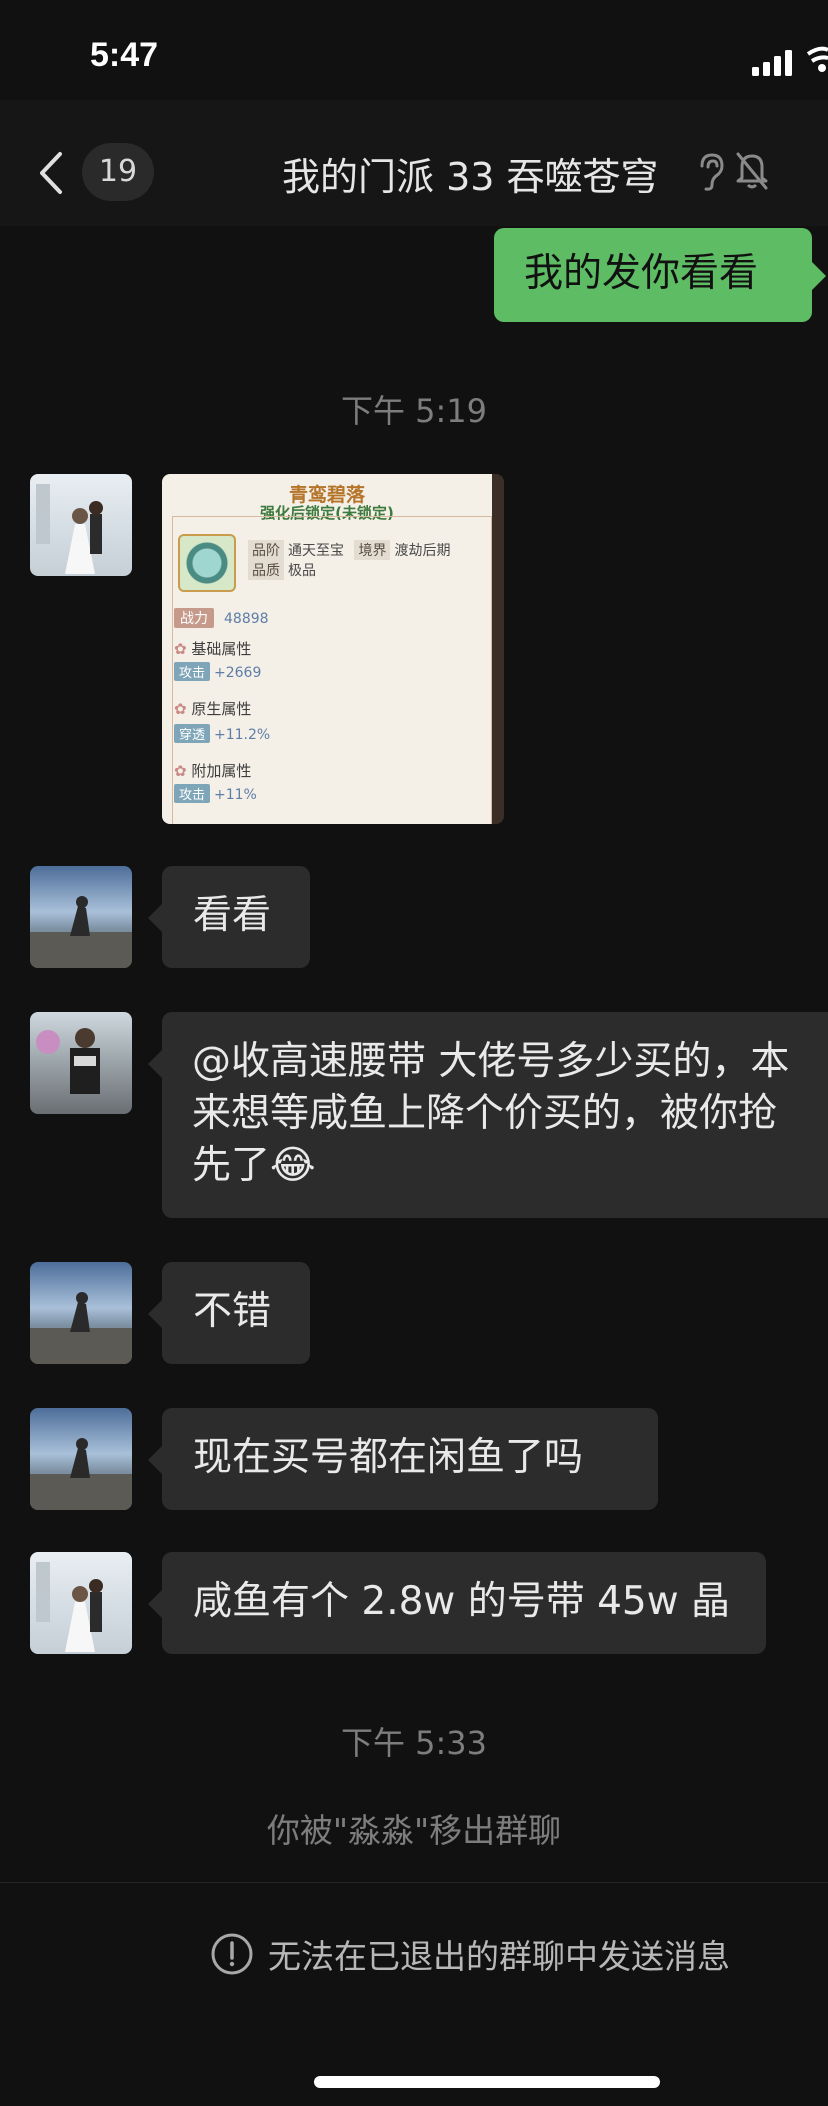  Describe the element at coordinates (221, 618) in the screenshot. I see `item-power-row: 战力 48898` at that location.